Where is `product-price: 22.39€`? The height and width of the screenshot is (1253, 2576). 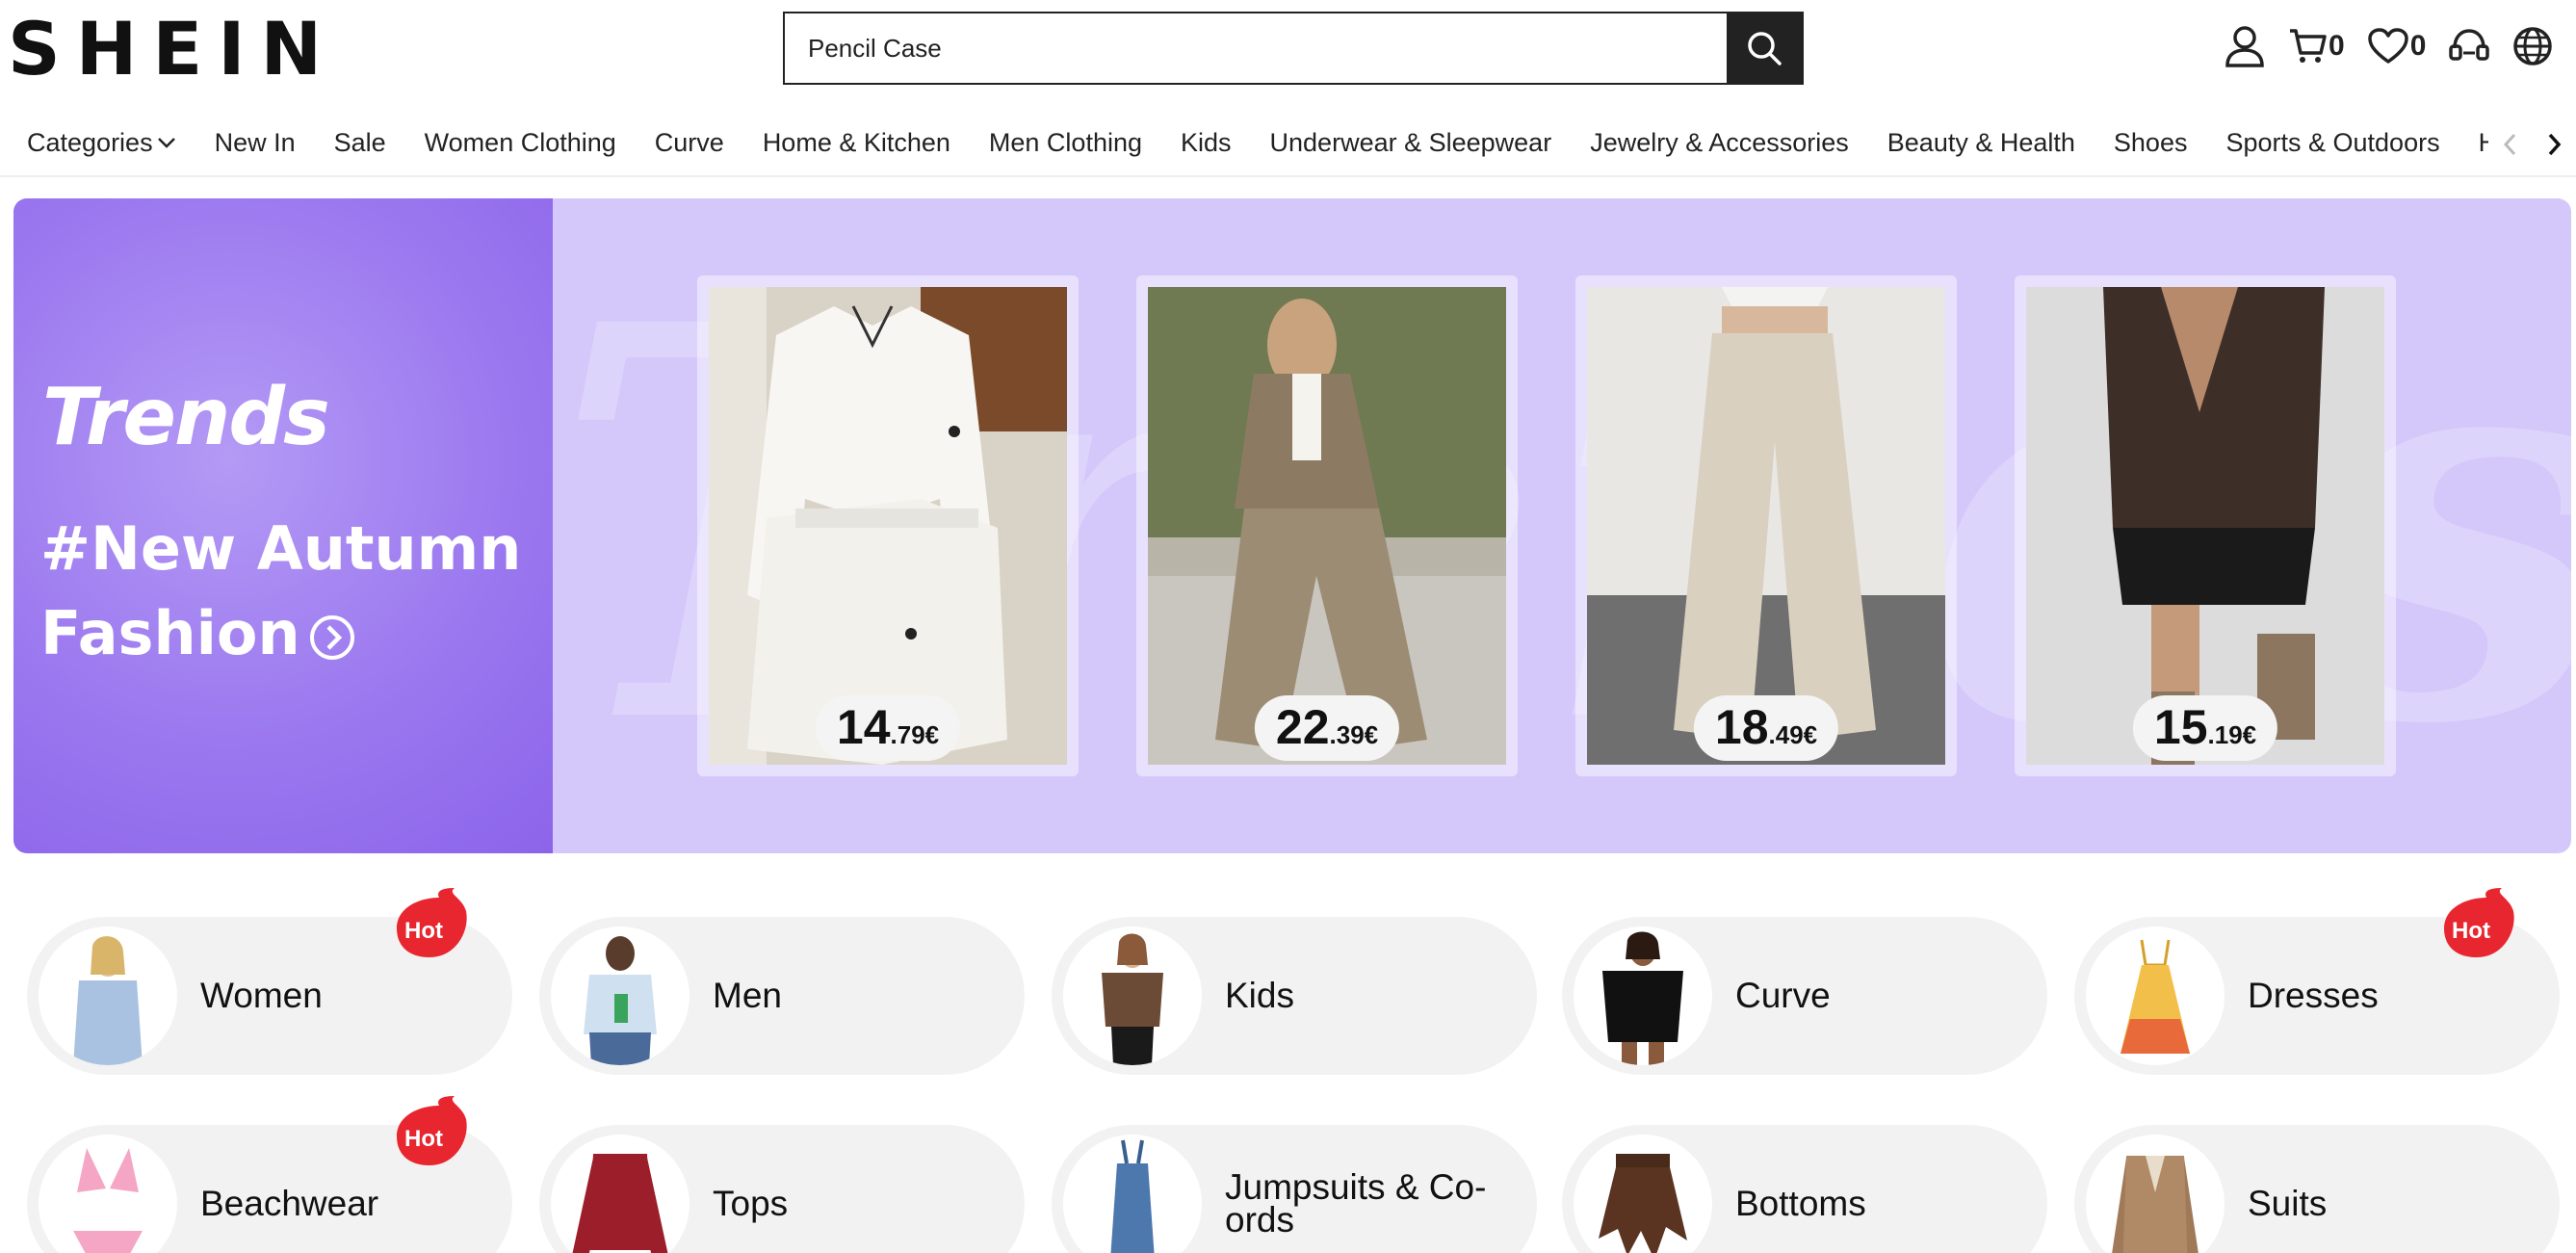 product-price: 22.39€ is located at coordinates (1327, 728).